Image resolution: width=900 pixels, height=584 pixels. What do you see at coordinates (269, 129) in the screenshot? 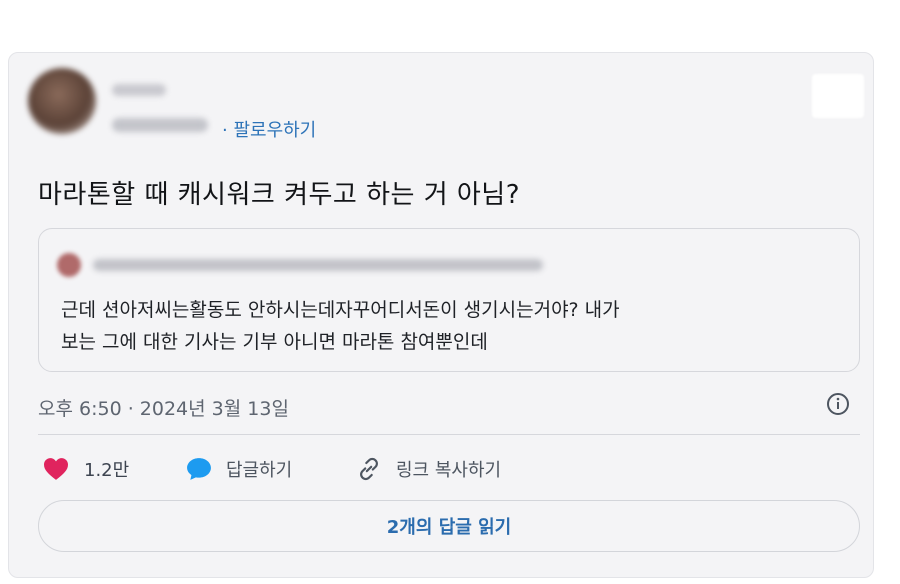
I see `follow-button: · 팔로우하기` at bounding box center [269, 129].